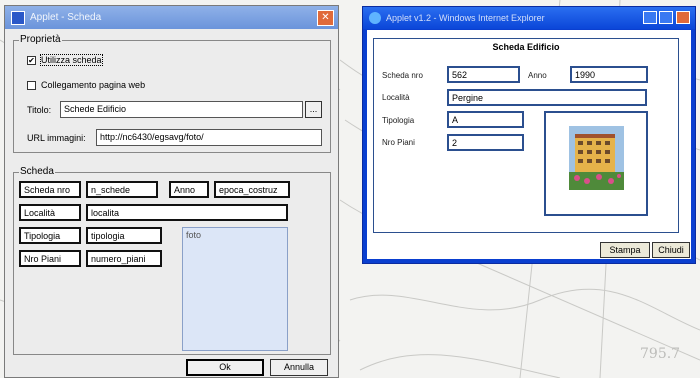 Image resolution: width=700 pixels, height=378 pixels. Describe the element at coordinates (402, 75) in the screenshot. I see `row-label-scheda-nro: Scheda nro` at that location.